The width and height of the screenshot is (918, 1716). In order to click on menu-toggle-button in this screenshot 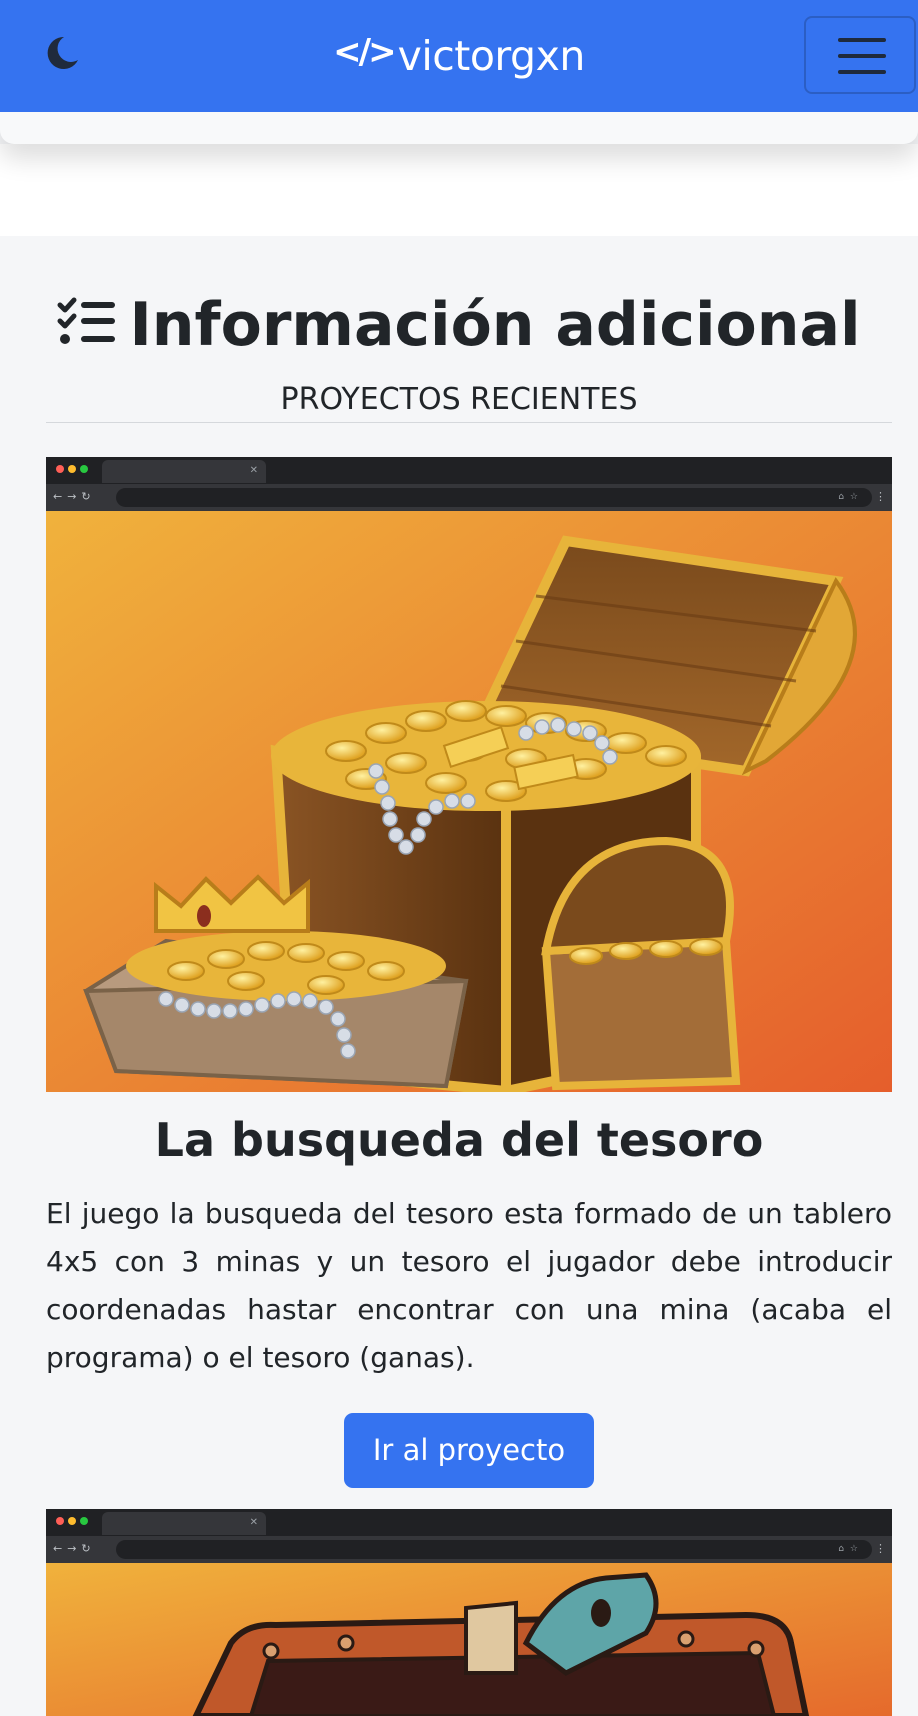, I will do `click(860, 55)`.